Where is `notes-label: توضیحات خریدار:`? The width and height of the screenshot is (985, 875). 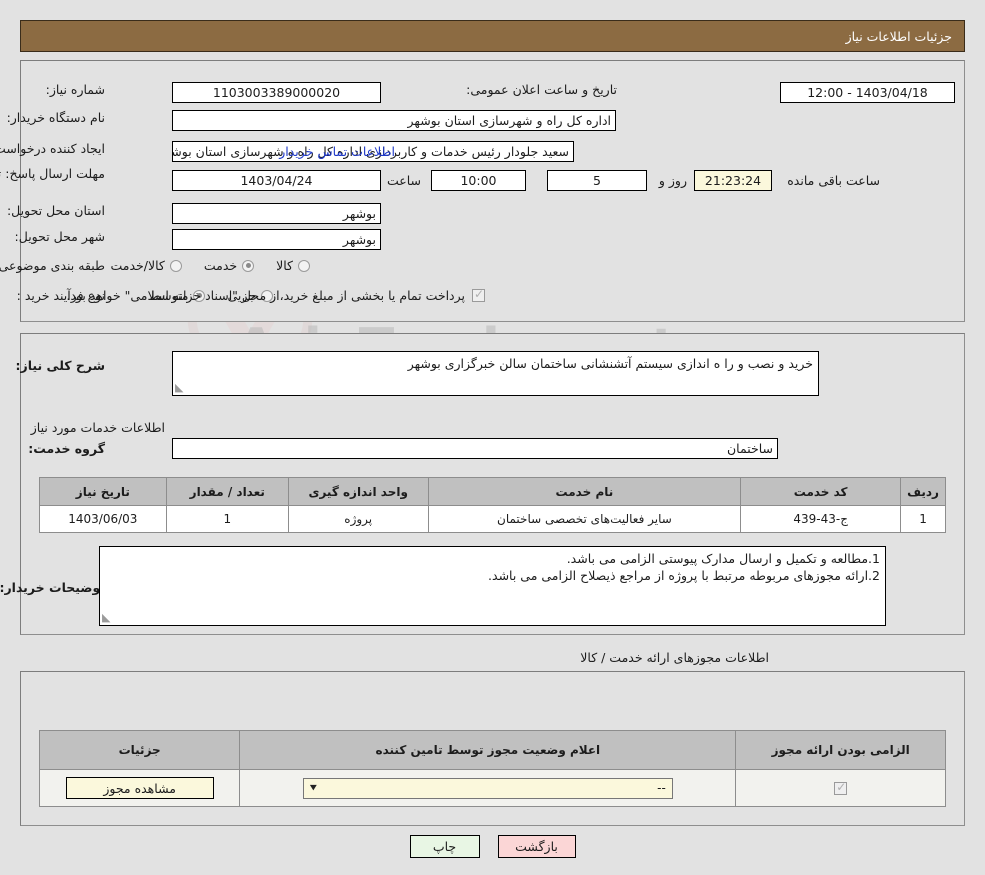
notes-label: توضیحات خریدار: is located at coordinates (52, 587).